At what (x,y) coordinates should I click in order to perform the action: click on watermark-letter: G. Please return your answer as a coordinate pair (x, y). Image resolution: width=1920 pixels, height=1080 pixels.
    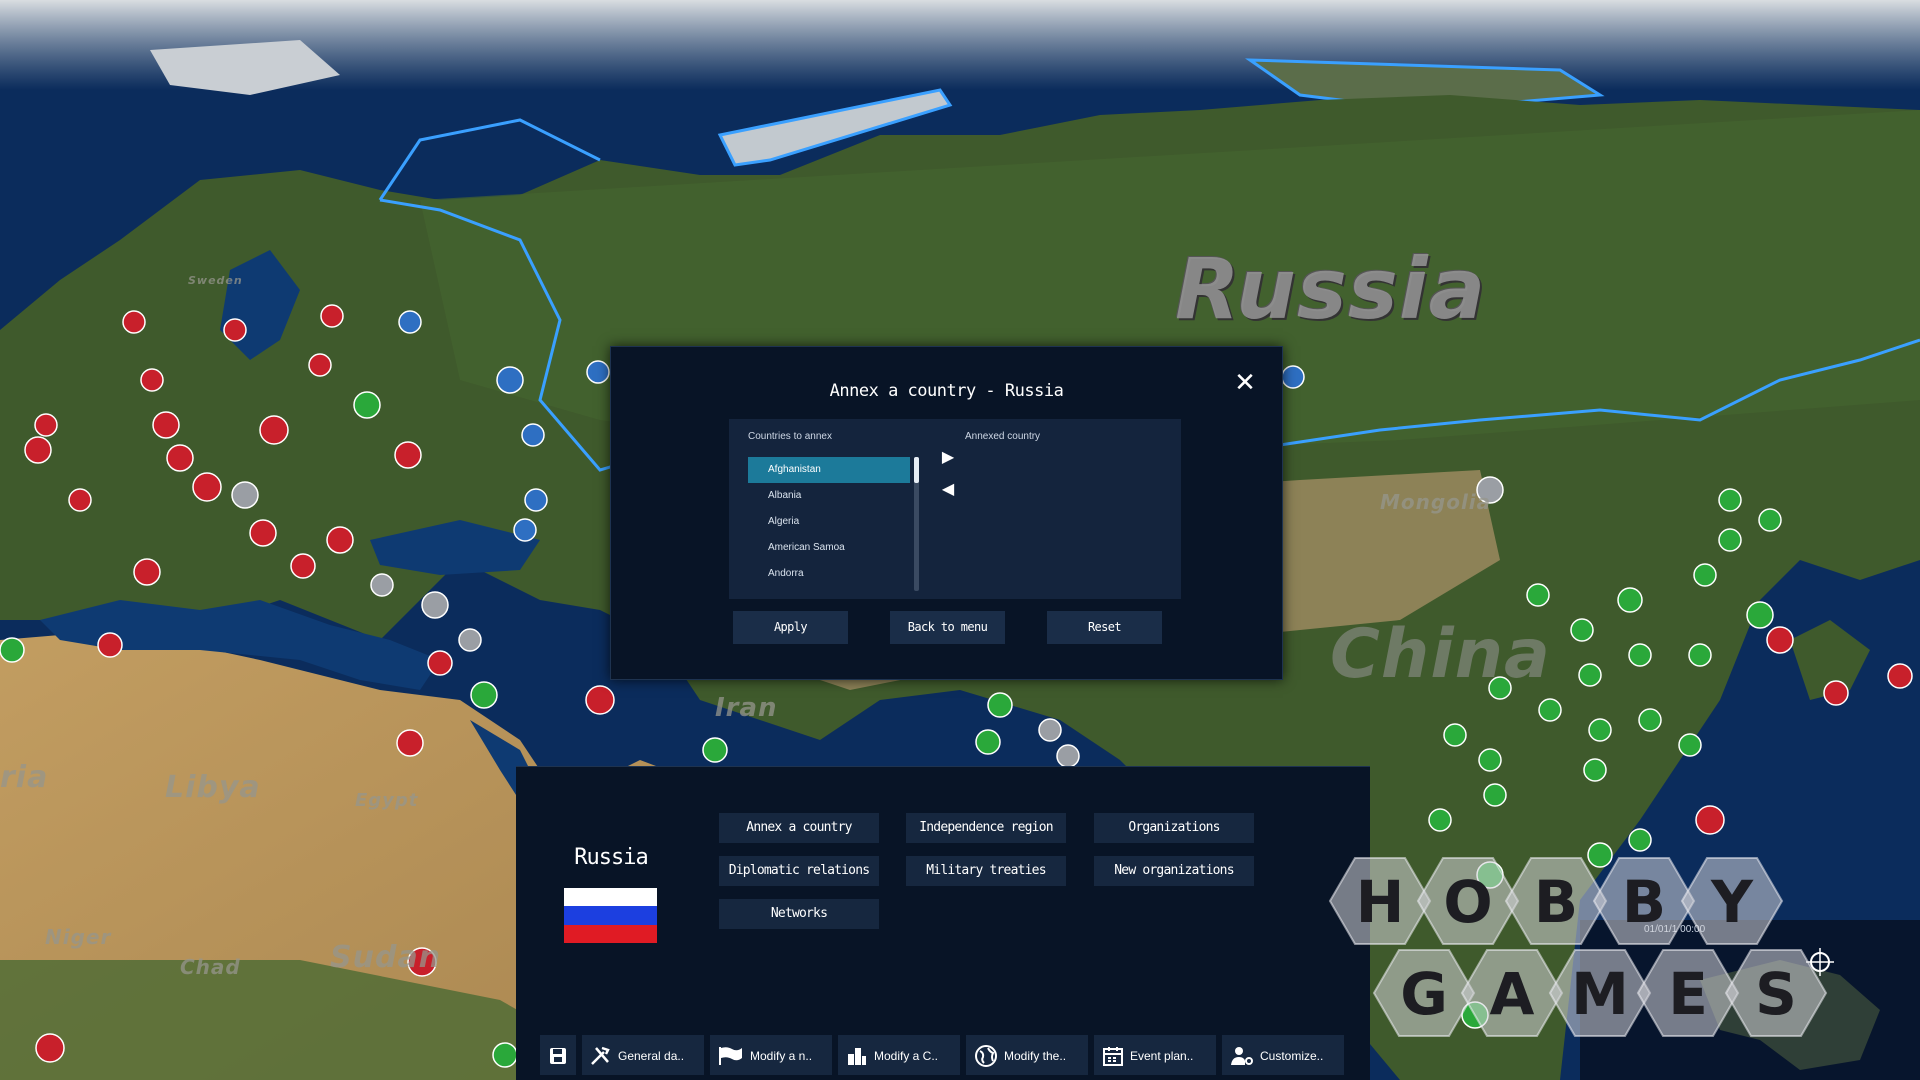
    Looking at the image, I should click on (1424, 994).